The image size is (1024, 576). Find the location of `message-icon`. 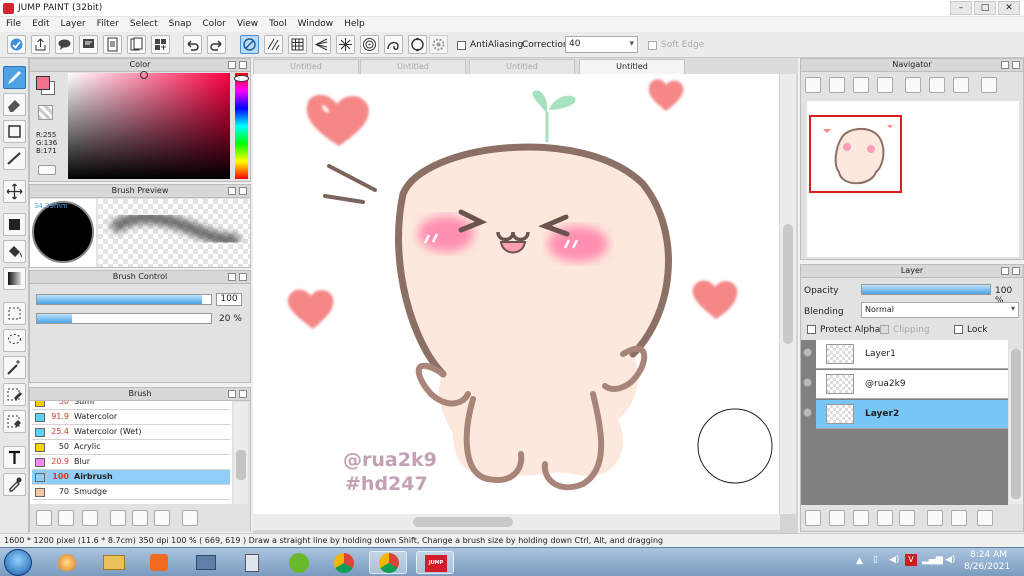

message-icon is located at coordinates (88, 44).